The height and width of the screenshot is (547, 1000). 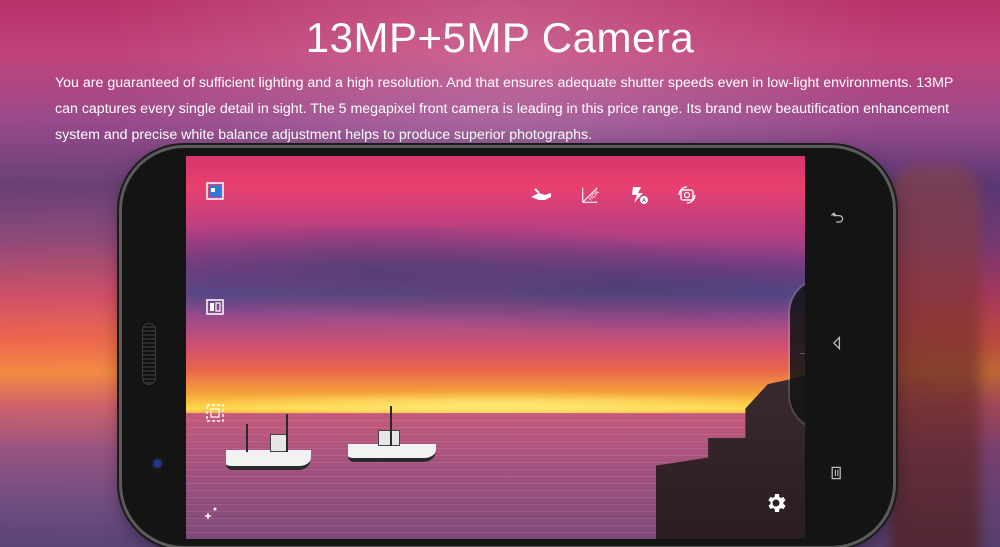 I want to click on film-strip-icon, so click(x=215, y=307).